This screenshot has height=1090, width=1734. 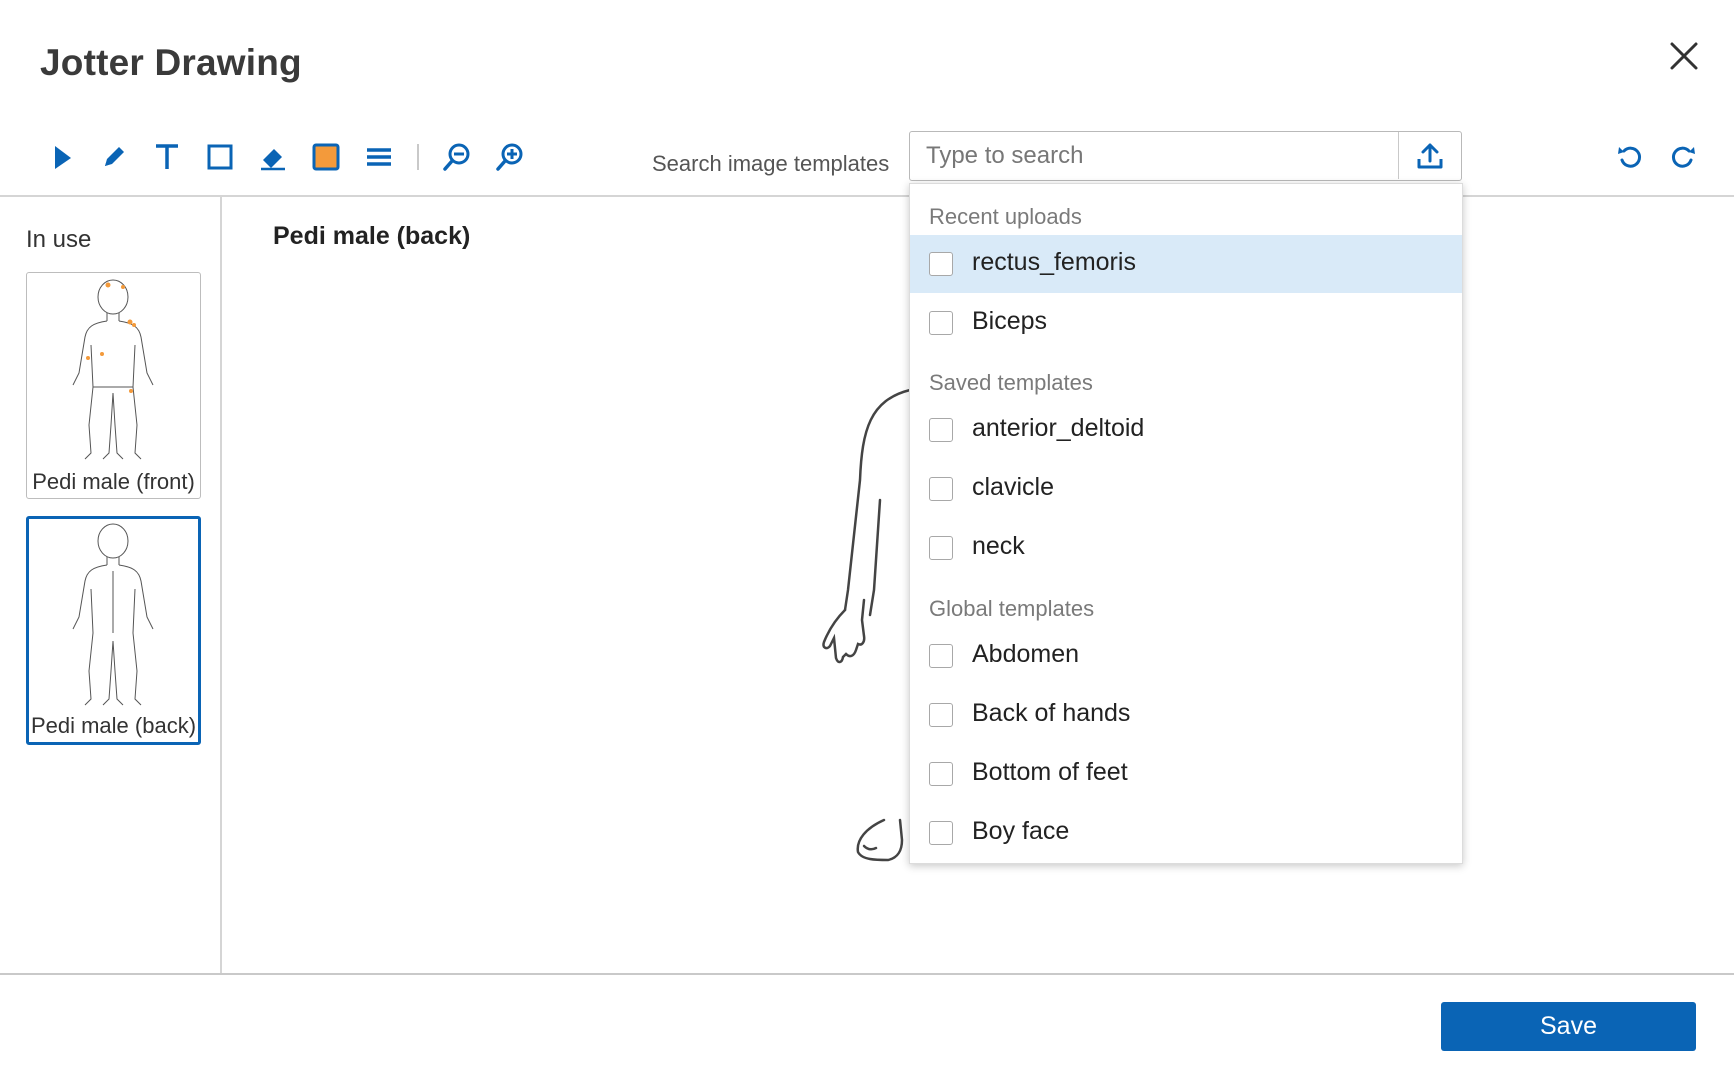 I want to click on toolbar-divider, so click(x=867, y=196).